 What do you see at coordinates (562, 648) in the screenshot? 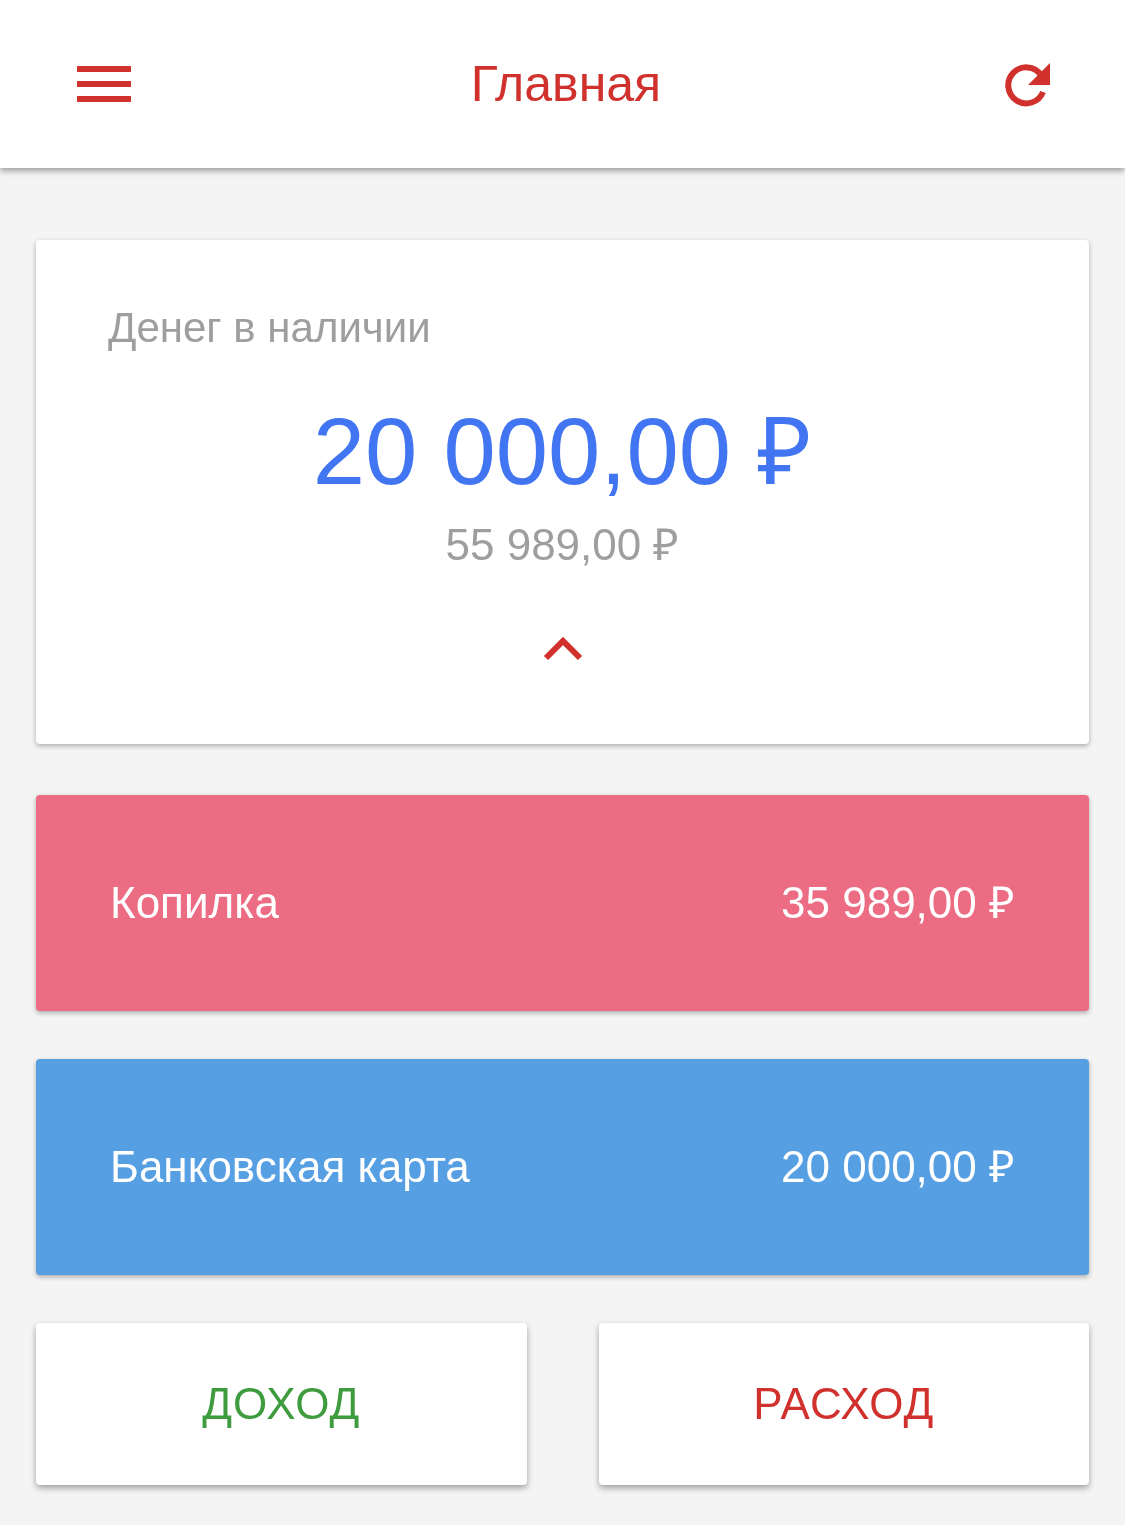
I see `chevron-icon` at bounding box center [562, 648].